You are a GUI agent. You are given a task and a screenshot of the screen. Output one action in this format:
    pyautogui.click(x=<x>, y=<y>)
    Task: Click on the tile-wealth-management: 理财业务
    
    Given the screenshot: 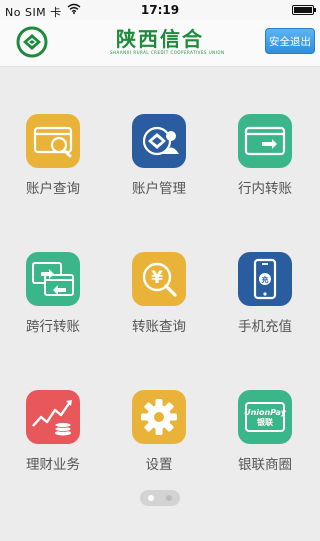 What is the action you would take?
    pyautogui.click(x=53, y=440)
    